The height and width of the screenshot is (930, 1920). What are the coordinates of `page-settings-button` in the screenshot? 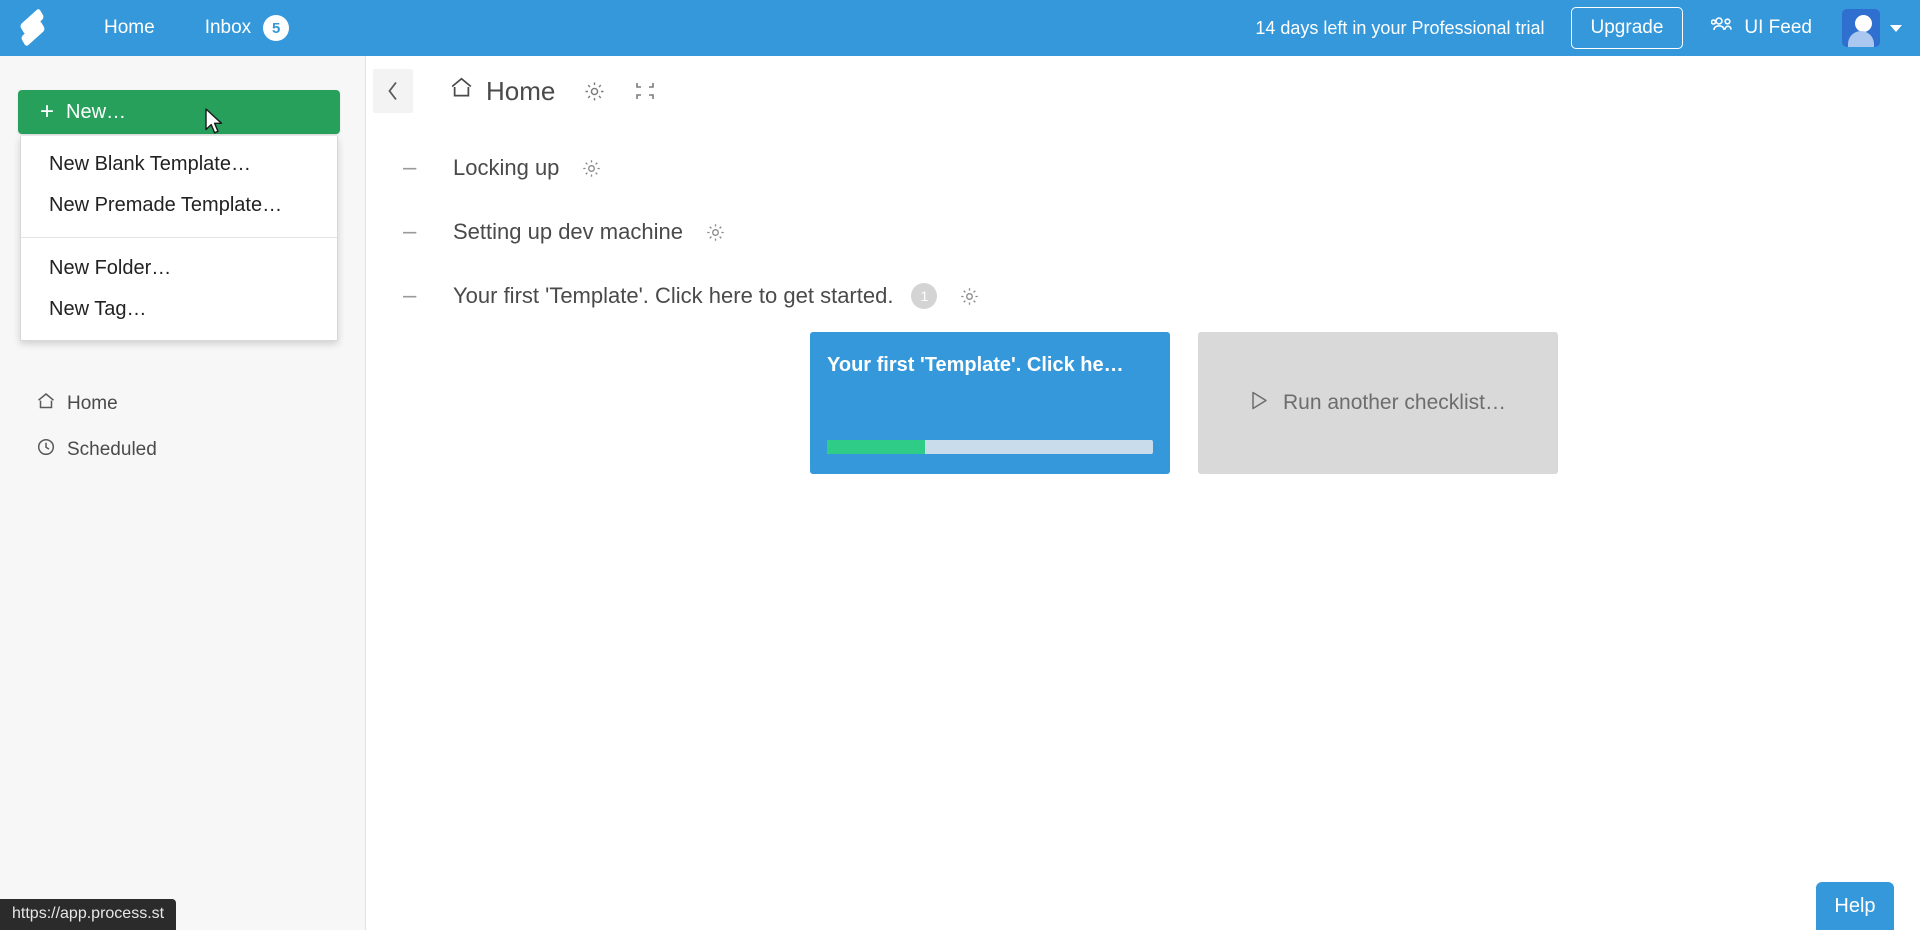 It's located at (594, 91).